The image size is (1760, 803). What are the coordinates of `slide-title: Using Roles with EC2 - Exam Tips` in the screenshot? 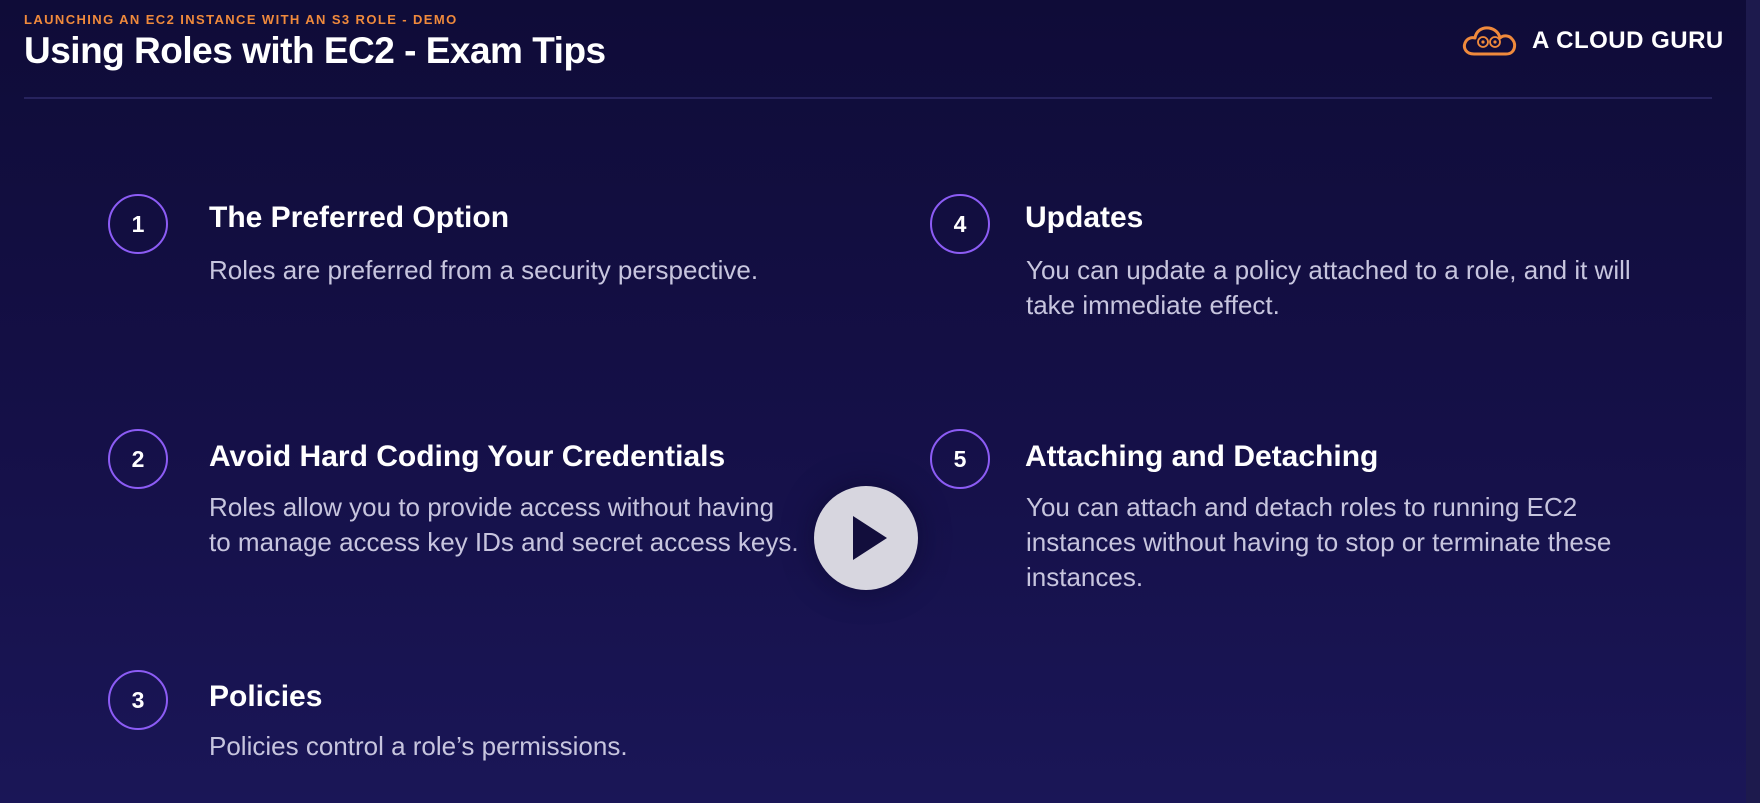 It's located at (315, 50).